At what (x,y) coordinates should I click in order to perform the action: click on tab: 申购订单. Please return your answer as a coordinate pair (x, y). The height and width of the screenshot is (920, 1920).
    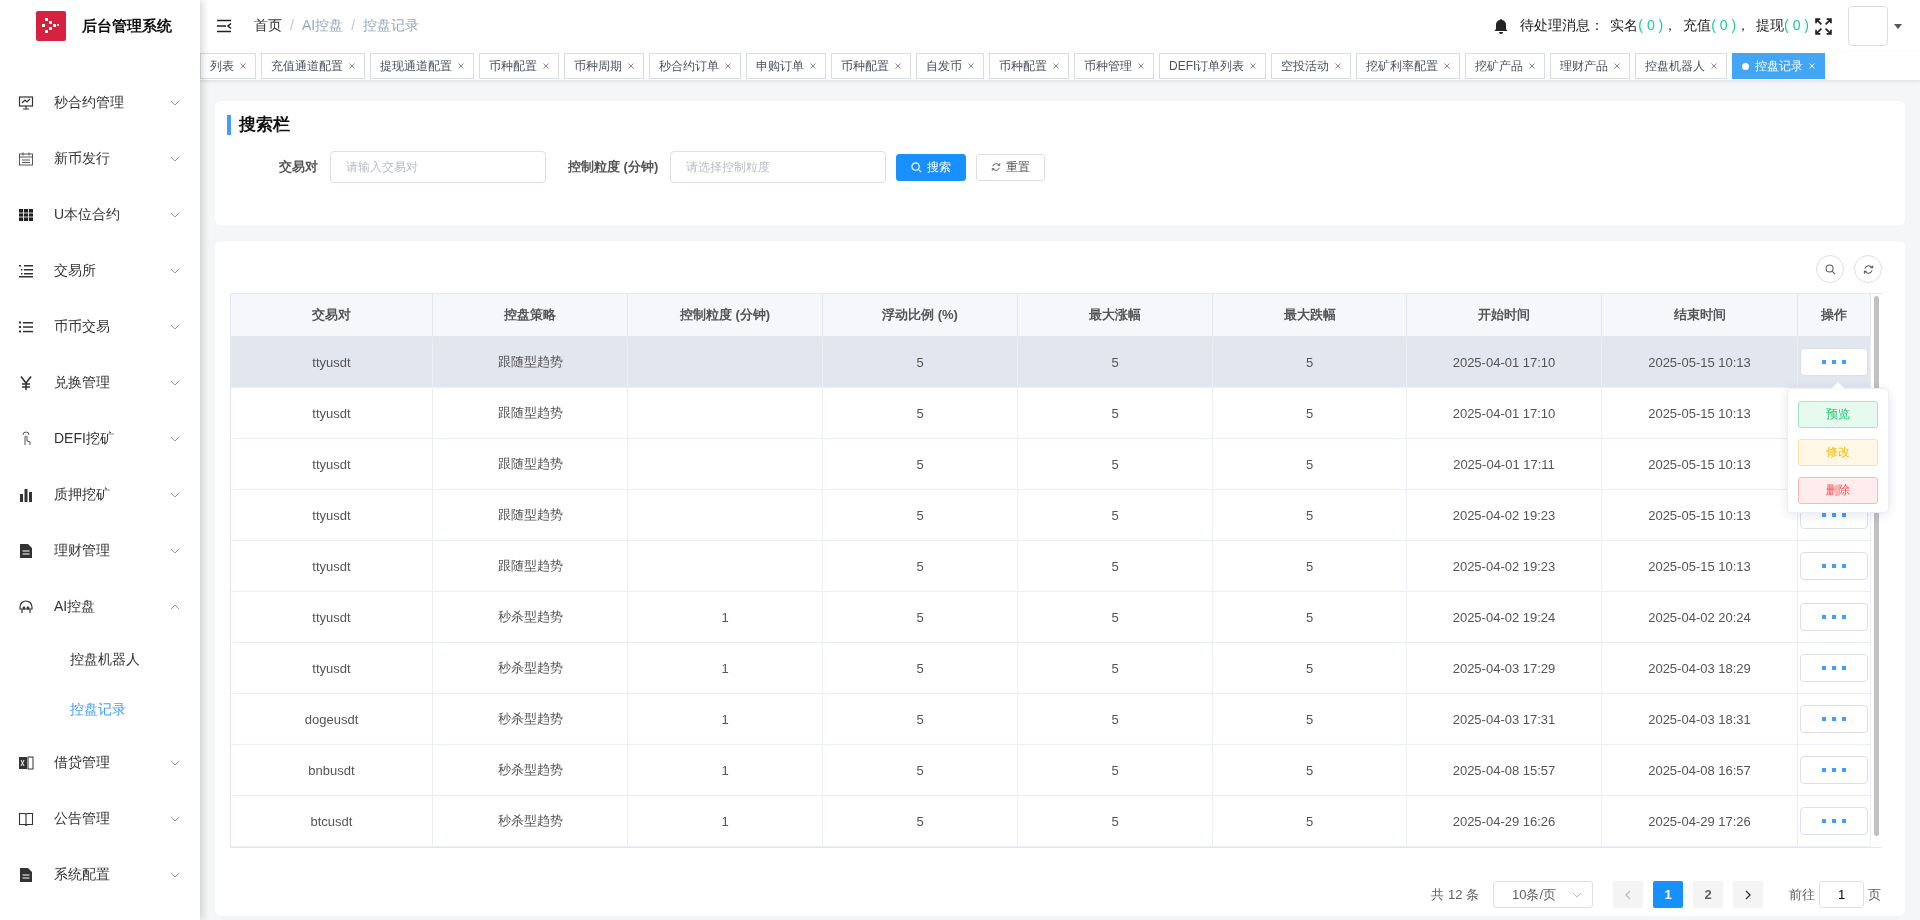
    Looking at the image, I should click on (786, 66).